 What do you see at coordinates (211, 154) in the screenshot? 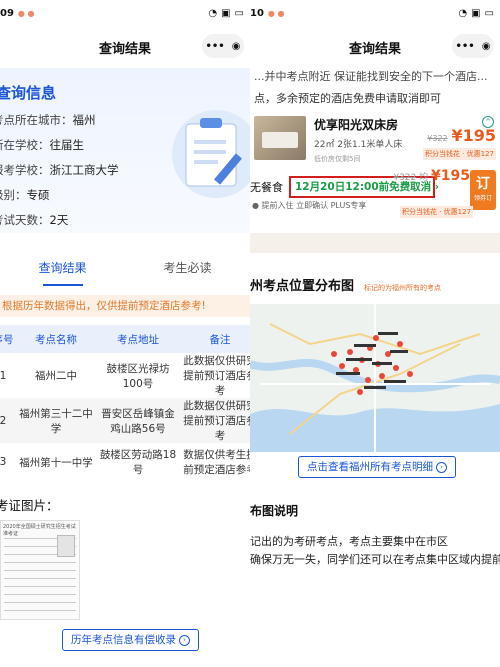
I see `clipboard-illustration-icon` at bounding box center [211, 154].